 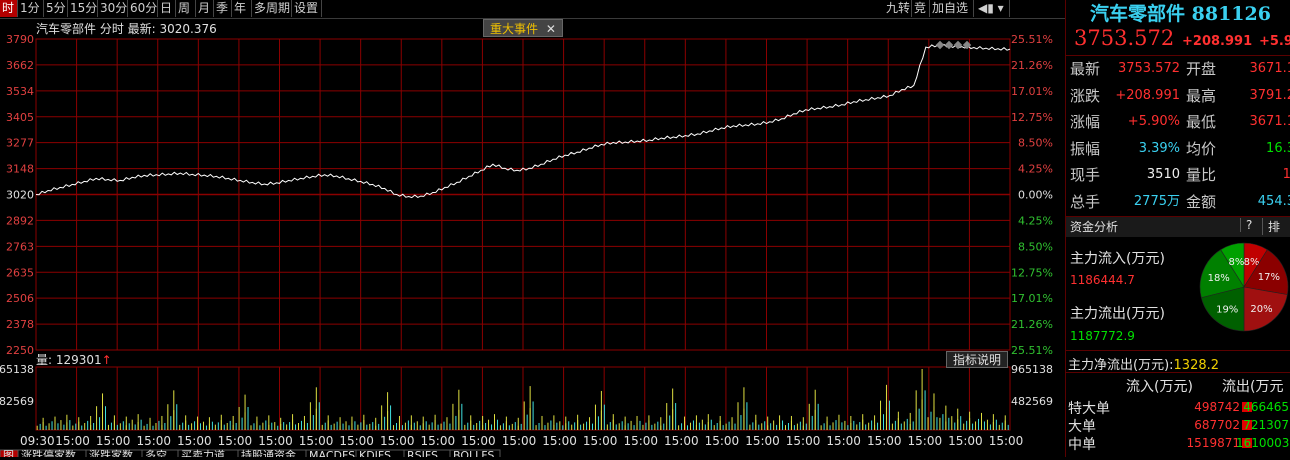 I want to click on speaker-menu-button: ◀▮ ▾, so click(x=993, y=8).